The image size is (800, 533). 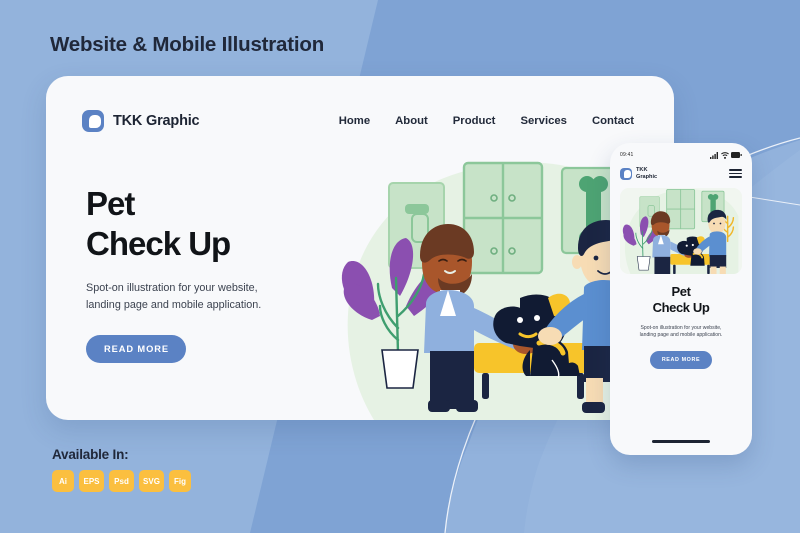 I want to click on mobile-brand-logo: TKK Graphic, so click(x=638, y=173).